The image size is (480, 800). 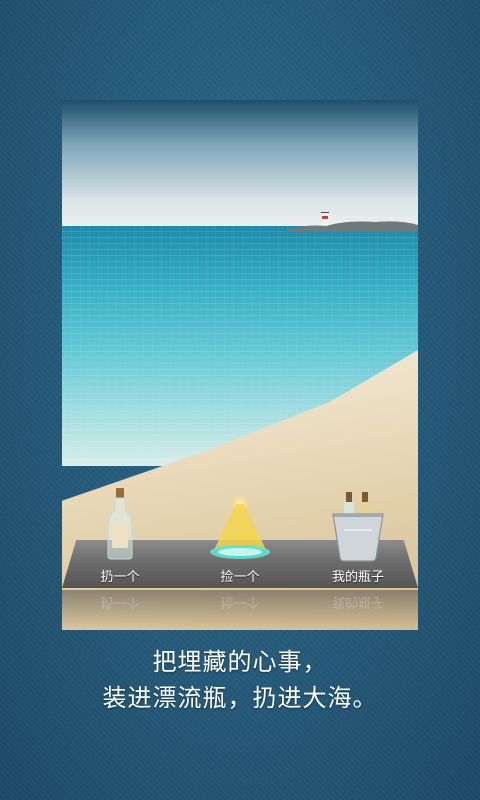 What do you see at coordinates (240, 164) in the screenshot?
I see `sky` at bounding box center [240, 164].